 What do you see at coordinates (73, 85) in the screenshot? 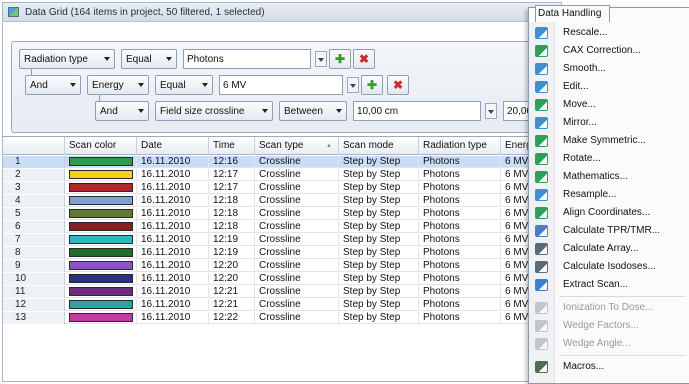
I see `chevron-down-icon` at bounding box center [73, 85].